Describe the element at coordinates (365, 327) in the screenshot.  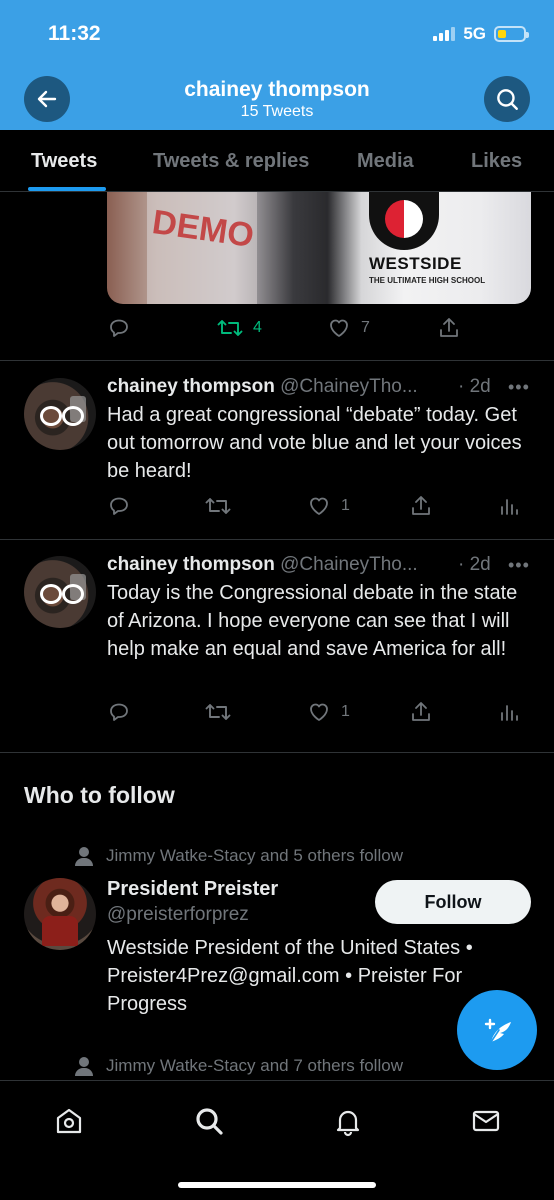
I see `like-count: 7` at that location.